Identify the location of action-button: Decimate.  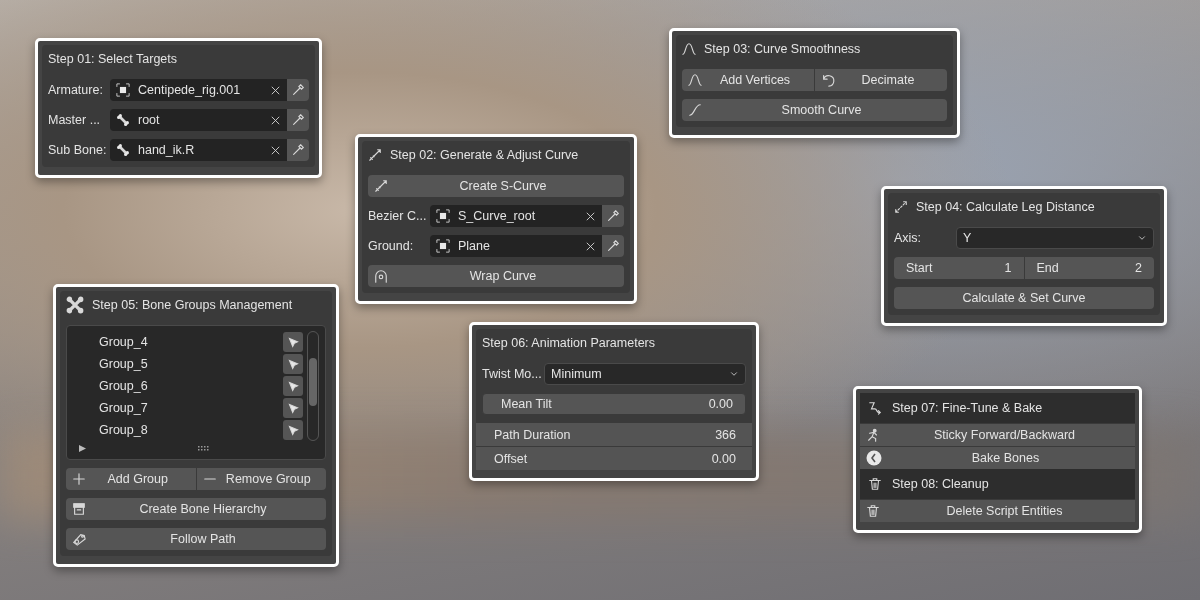
(881, 80).